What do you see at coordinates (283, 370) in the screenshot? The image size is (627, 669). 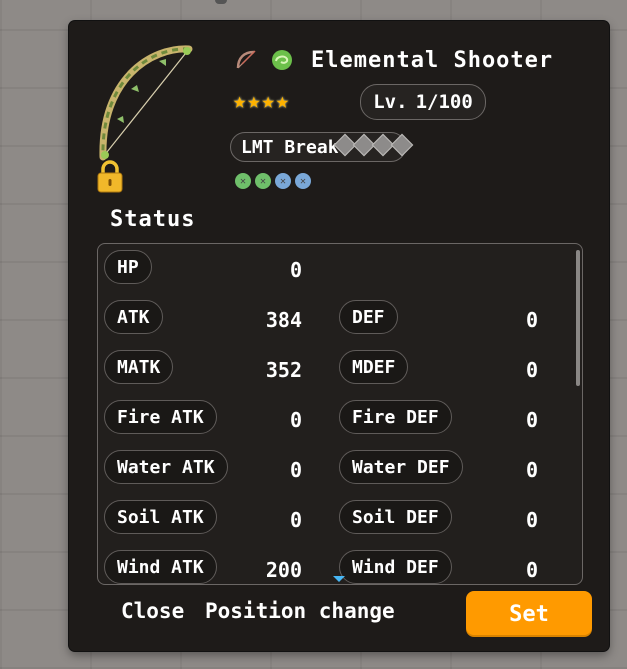 I see `stat-value-matk: 352` at bounding box center [283, 370].